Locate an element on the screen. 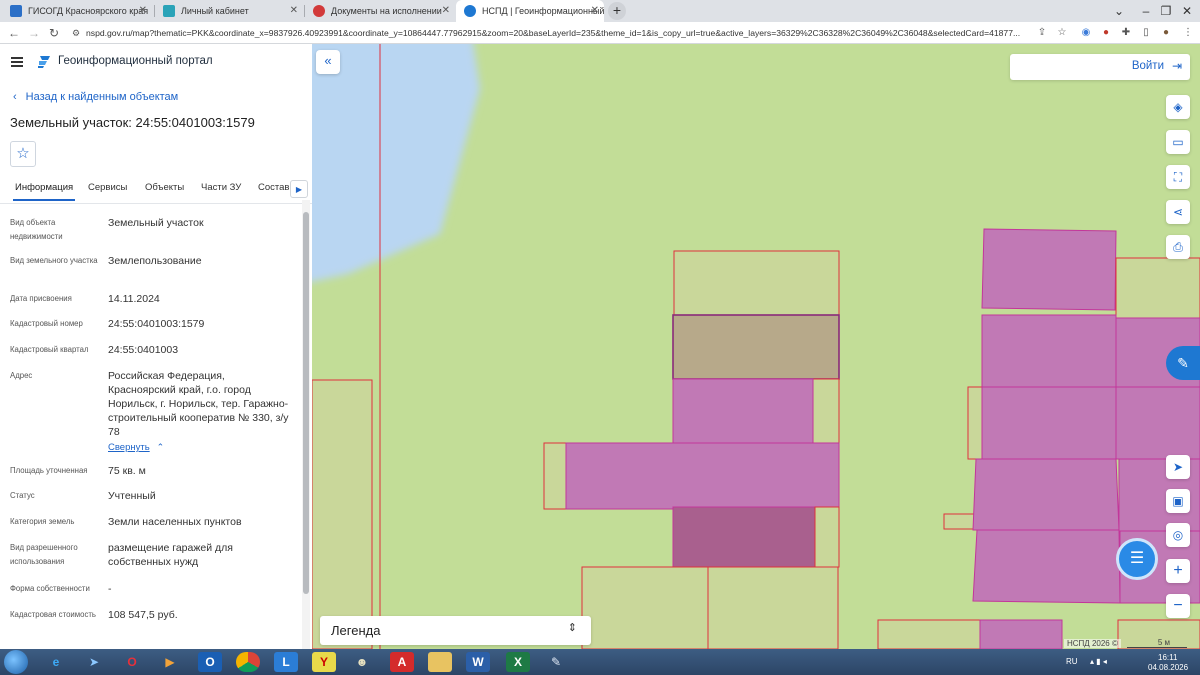 Image resolution: width=1200 pixels, height=675 pixels. new-tab-button: + is located at coordinates (617, 11).